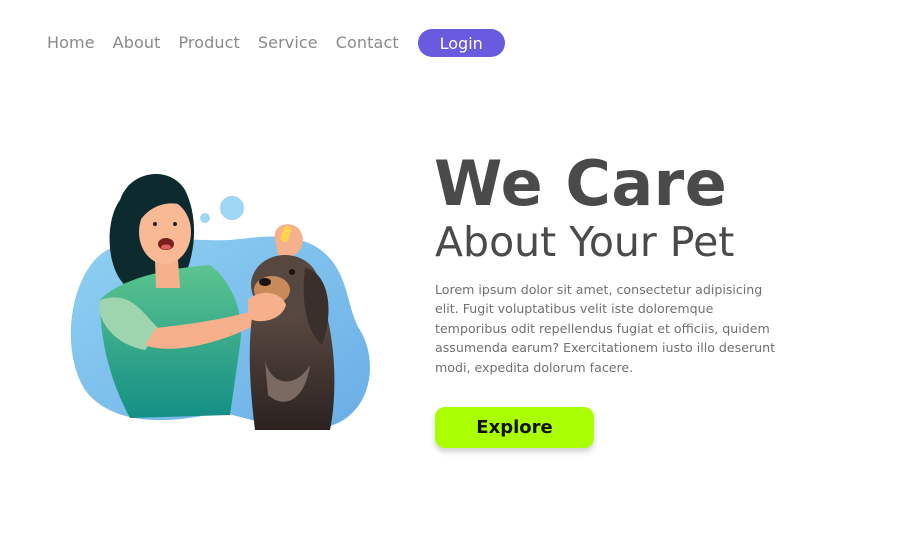  What do you see at coordinates (175, 224) in the screenshot?
I see `woman-eye-right` at bounding box center [175, 224].